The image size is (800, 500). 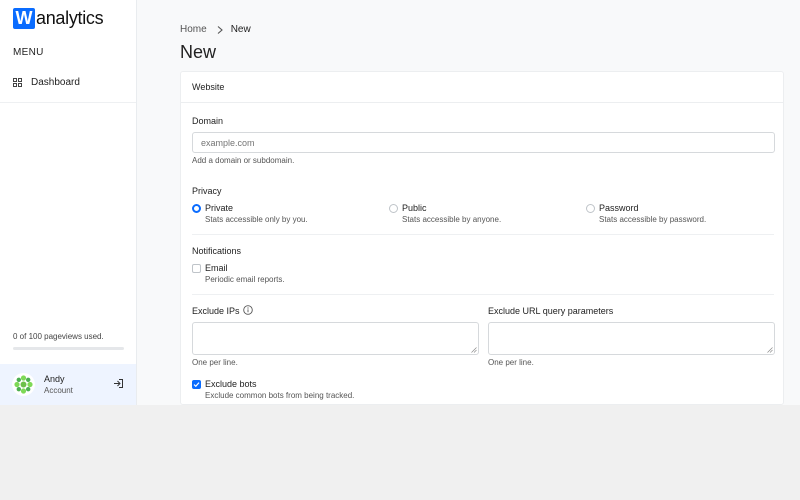 What do you see at coordinates (256, 219) in the screenshot?
I see `privacy-option-desc: Stats accessible only by you.` at bounding box center [256, 219].